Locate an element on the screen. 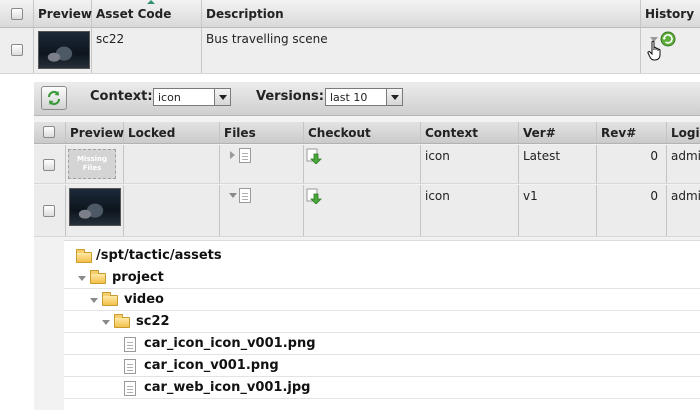  tree-folder-video: video is located at coordinates (382, 300).